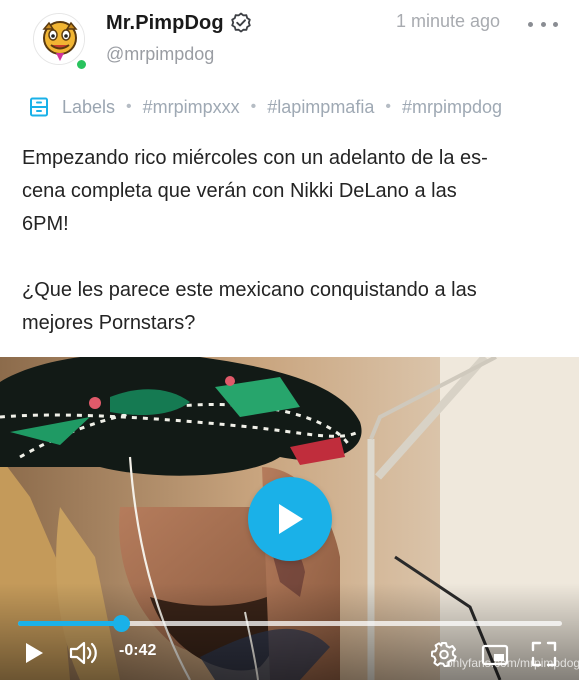 The height and width of the screenshot is (680, 579). What do you see at coordinates (138, 650) in the screenshot?
I see `time-remaining: -0:42` at bounding box center [138, 650].